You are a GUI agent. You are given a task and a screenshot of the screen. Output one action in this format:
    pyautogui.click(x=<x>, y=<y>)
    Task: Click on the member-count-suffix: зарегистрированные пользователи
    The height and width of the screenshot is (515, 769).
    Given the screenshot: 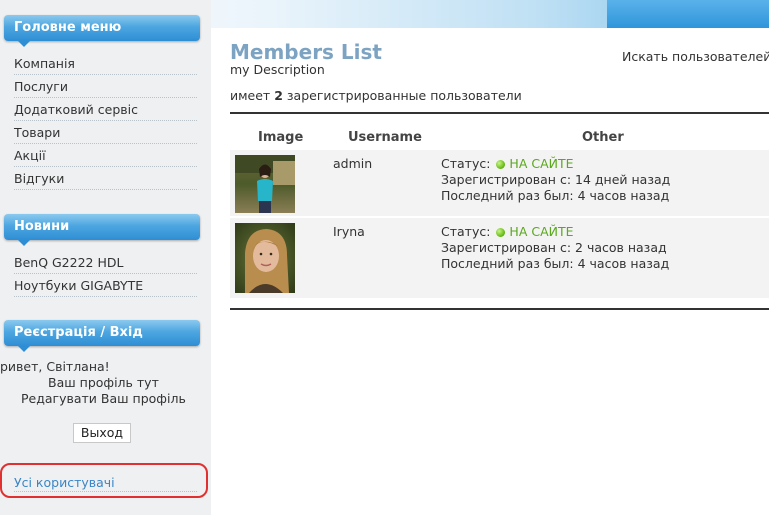 What is the action you would take?
    pyautogui.click(x=404, y=95)
    